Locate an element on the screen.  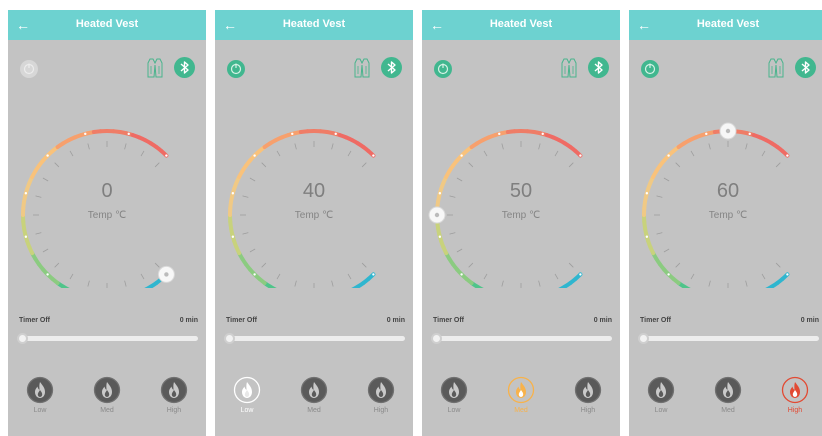
app-header: ← Heated Vest is located at coordinates (314, 25).